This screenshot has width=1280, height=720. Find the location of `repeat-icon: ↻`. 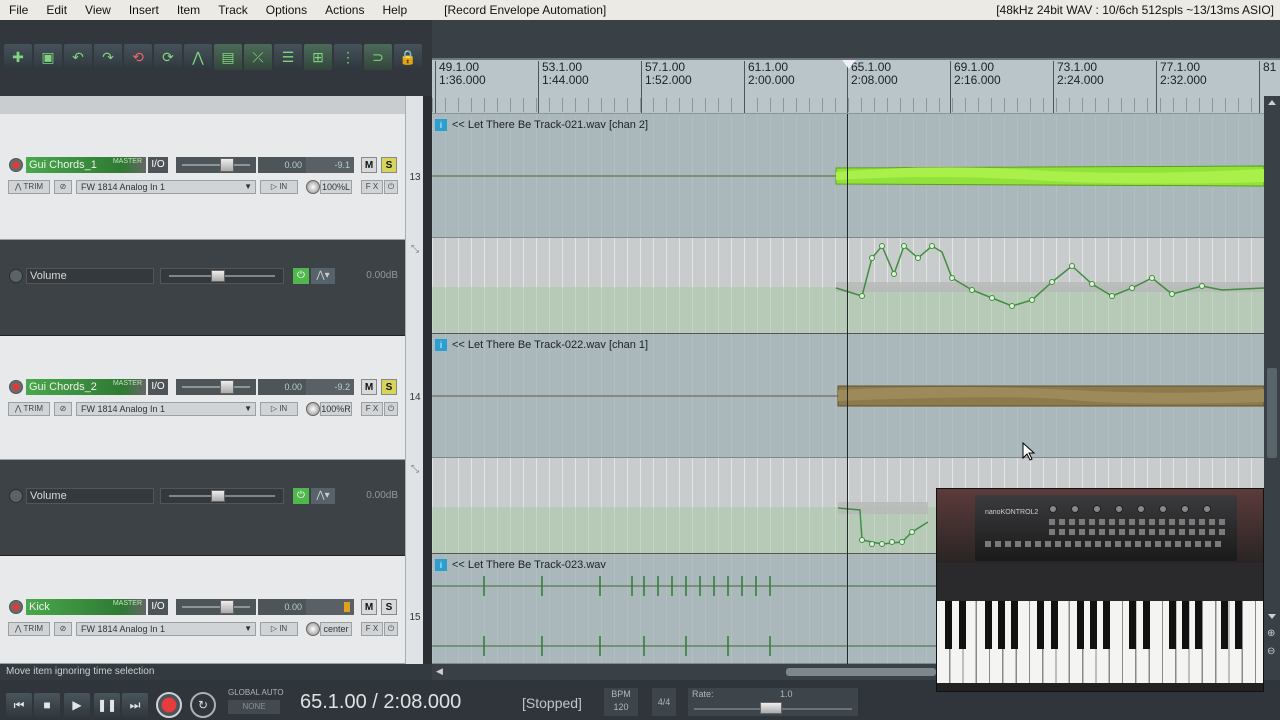

repeat-icon: ↻ is located at coordinates (203, 705).